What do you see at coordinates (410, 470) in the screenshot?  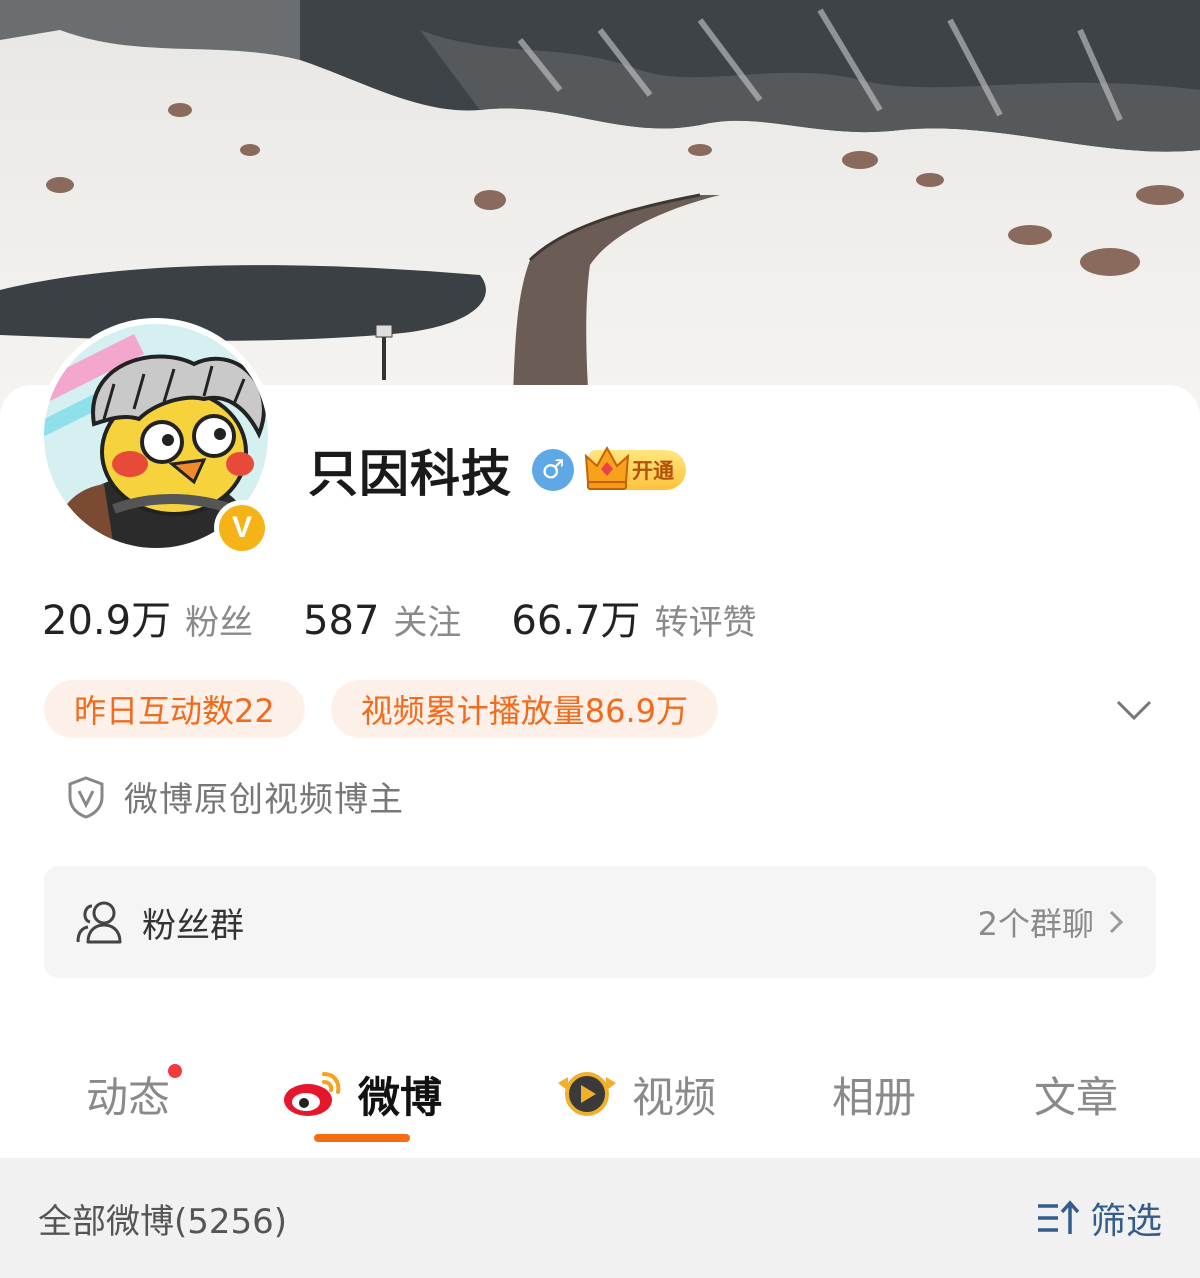 I see `profile-name: 只因科技` at bounding box center [410, 470].